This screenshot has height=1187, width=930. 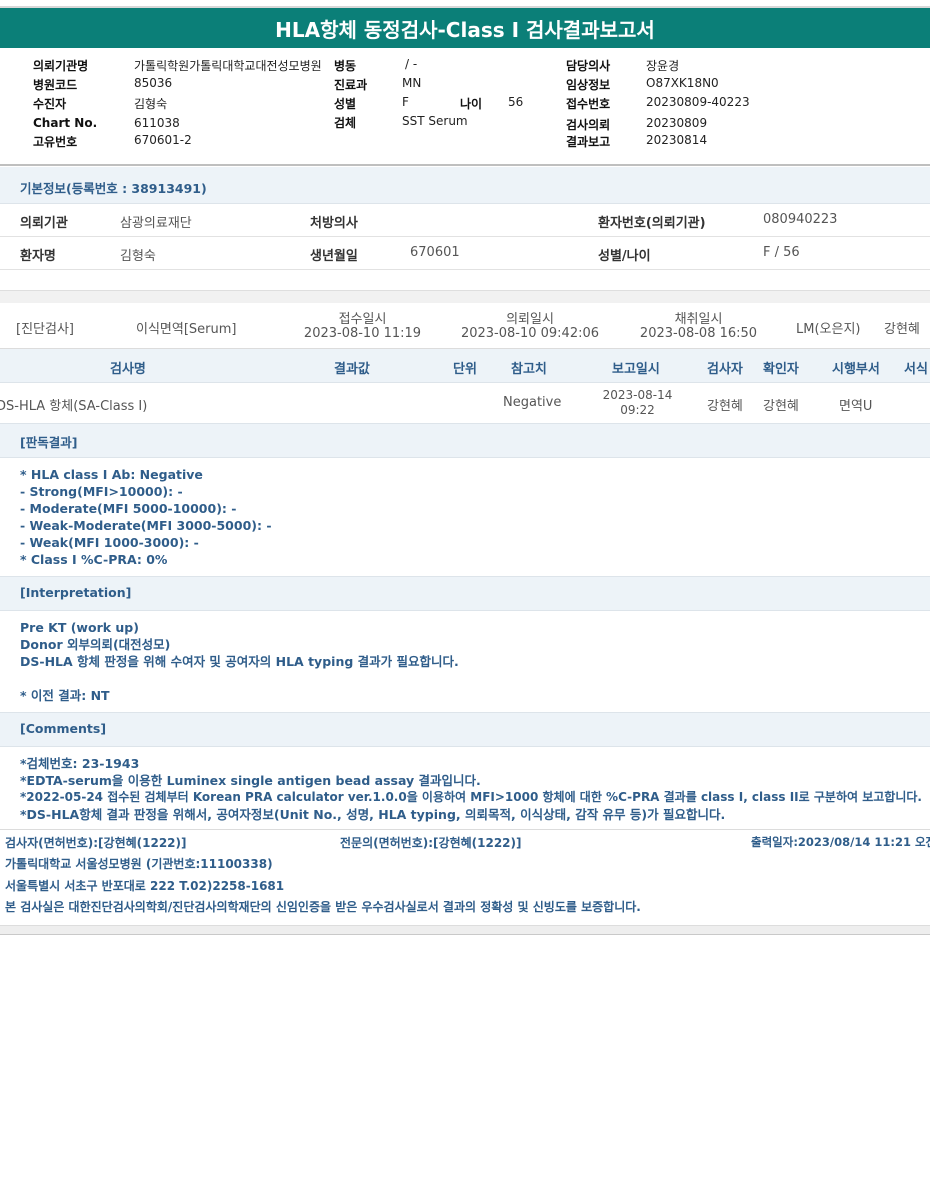 What do you see at coordinates (636, 369) in the screenshot?
I see `col-report-time: 보고일시` at bounding box center [636, 369].